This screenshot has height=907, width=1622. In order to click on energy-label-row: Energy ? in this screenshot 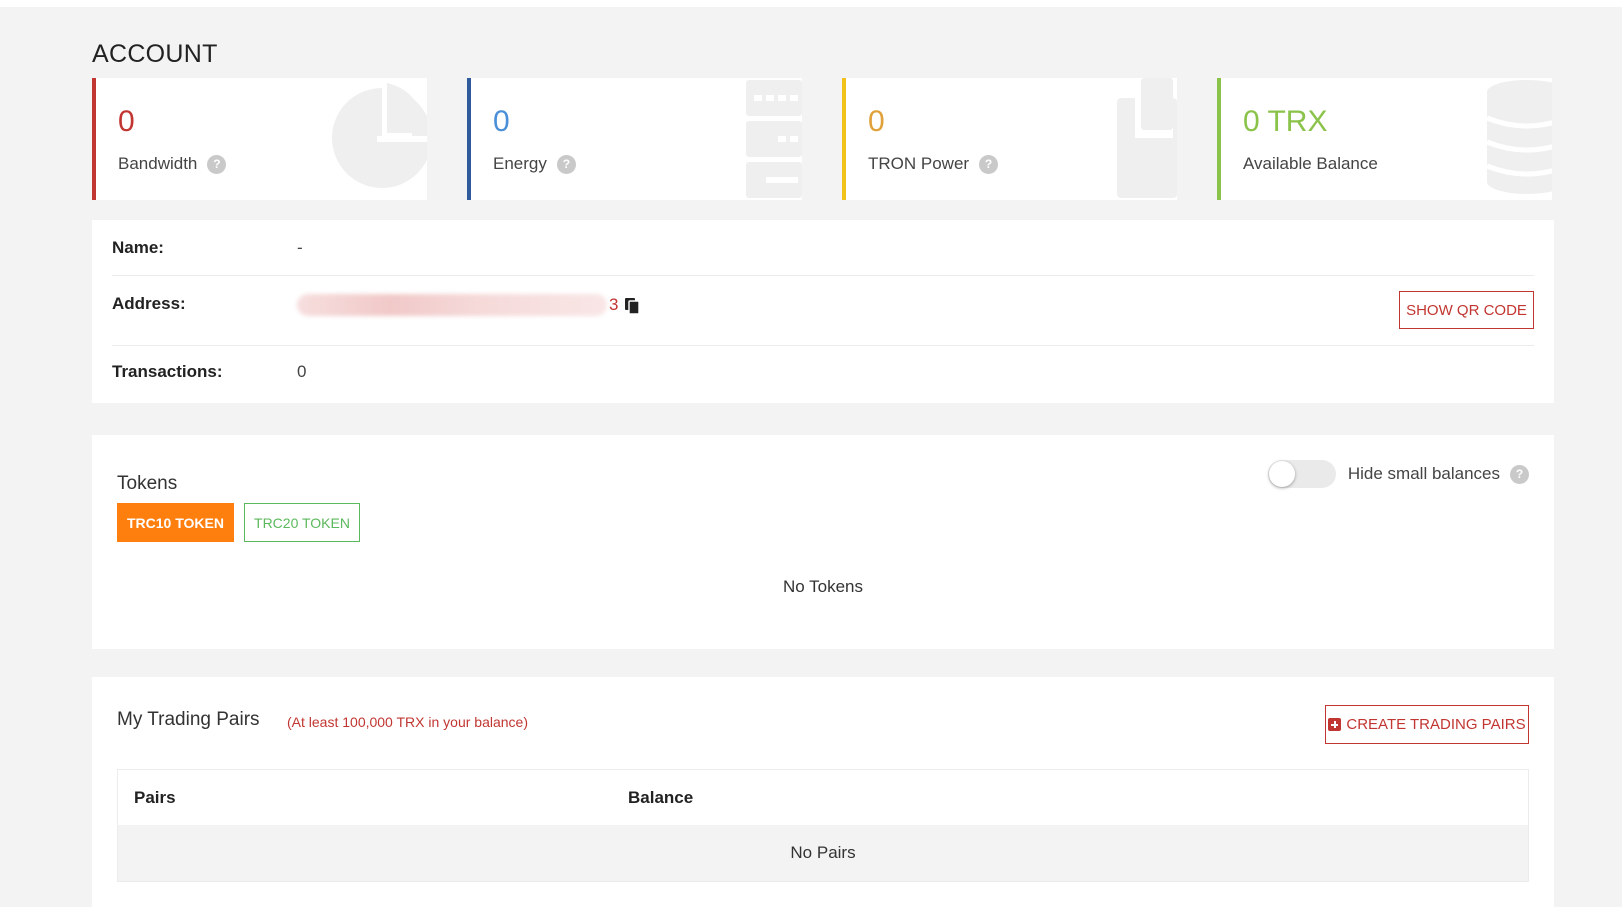, I will do `click(534, 164)`.